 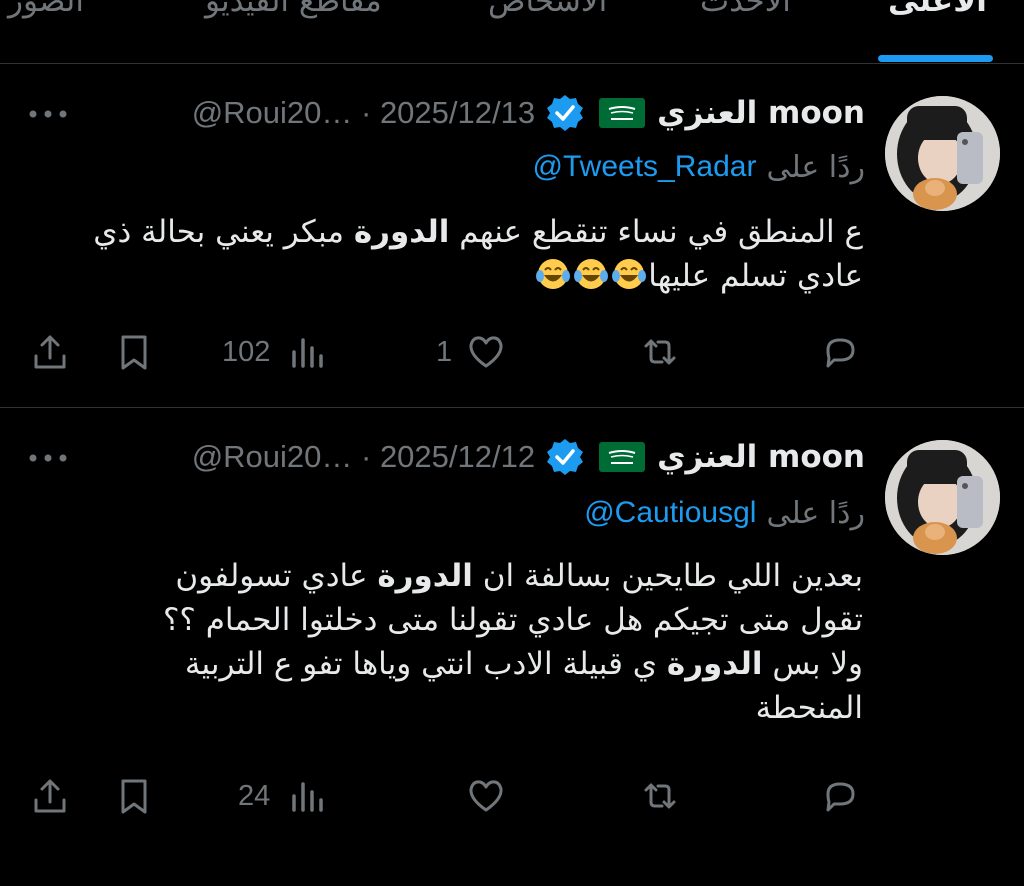 I want to click on handle-and-date: @Roui20… · 2025/12/12, so click(x=363, y=457).